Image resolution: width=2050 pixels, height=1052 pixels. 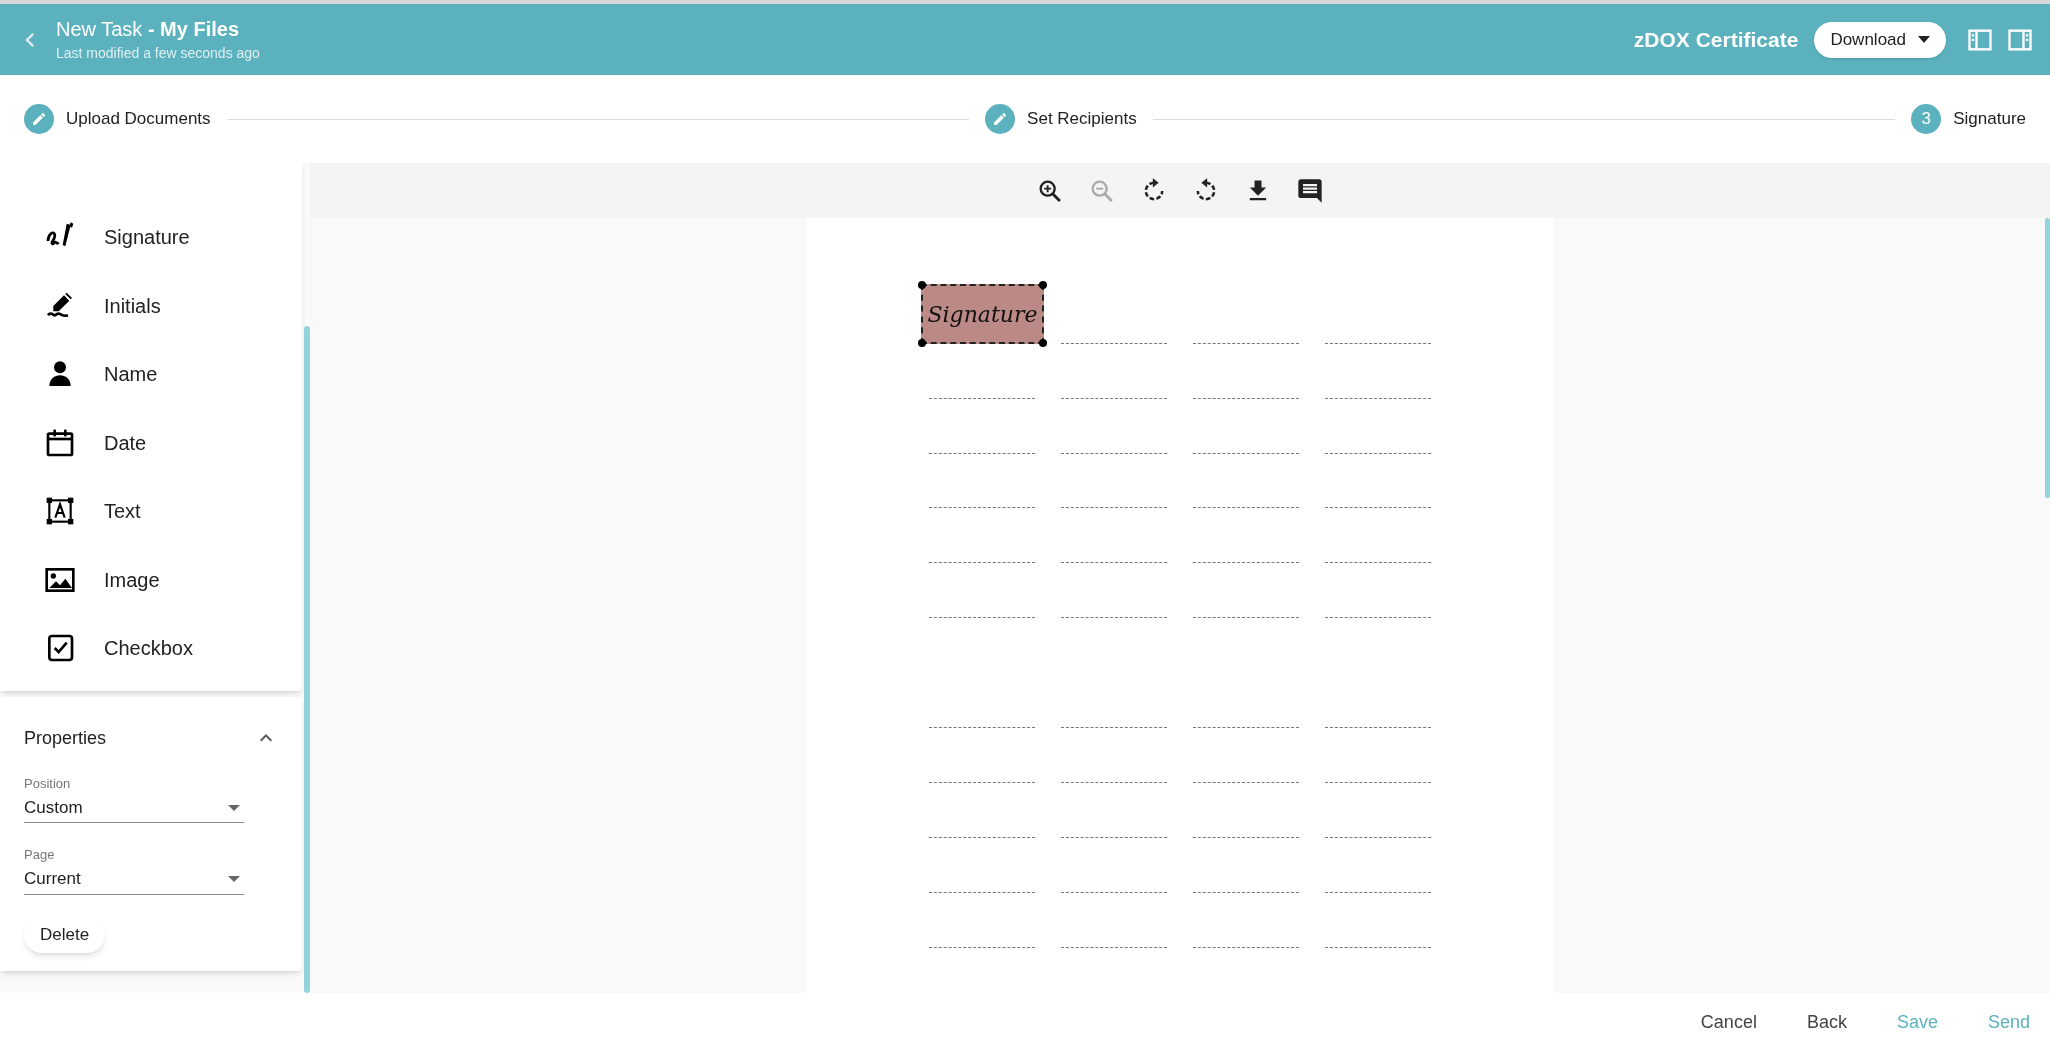 What do you see at coordinates (65, 934) in the screenshot?
I see `delete-button: Delete` at bounding box center [65, 934].